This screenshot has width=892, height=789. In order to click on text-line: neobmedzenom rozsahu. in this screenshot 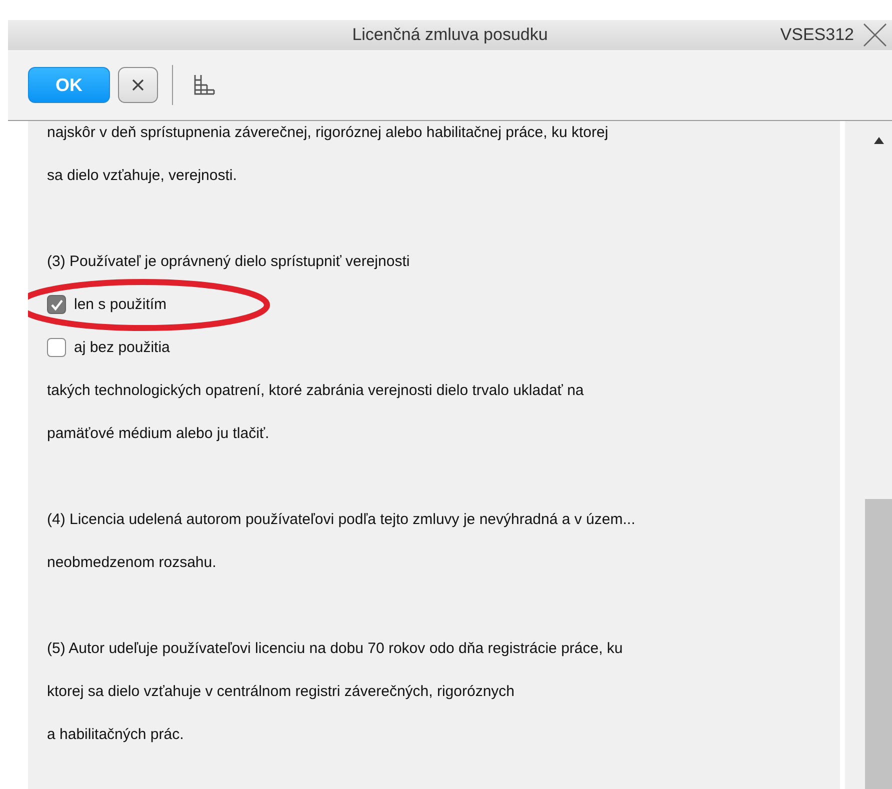, I will do `click(132, 563)`.